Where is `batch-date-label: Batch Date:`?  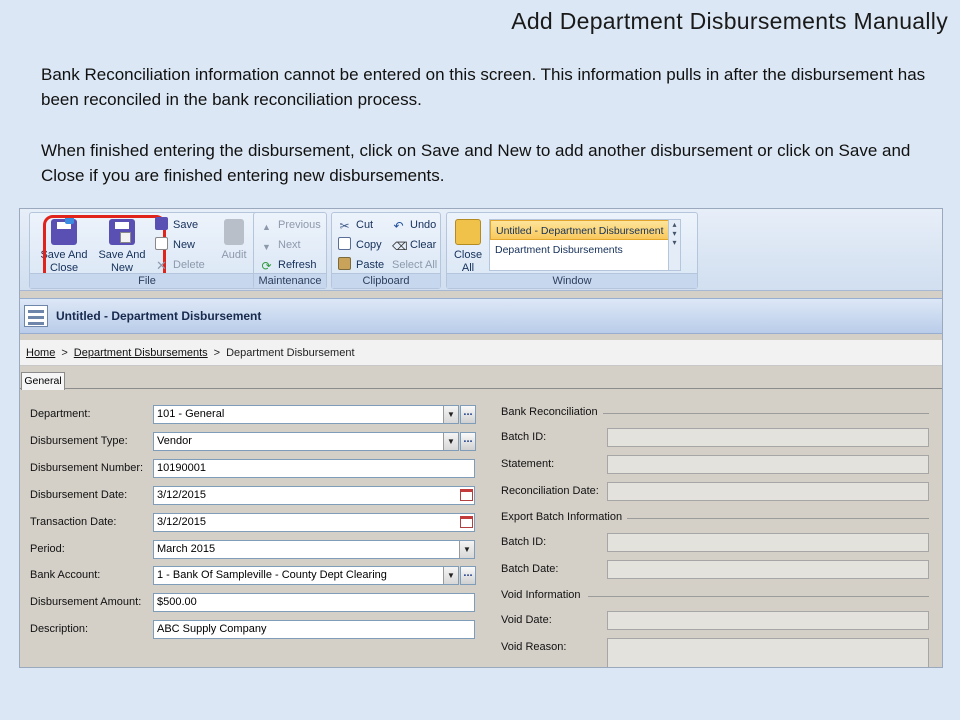
batch-date-label: Batch Date: is located at coordinates (530, 569).